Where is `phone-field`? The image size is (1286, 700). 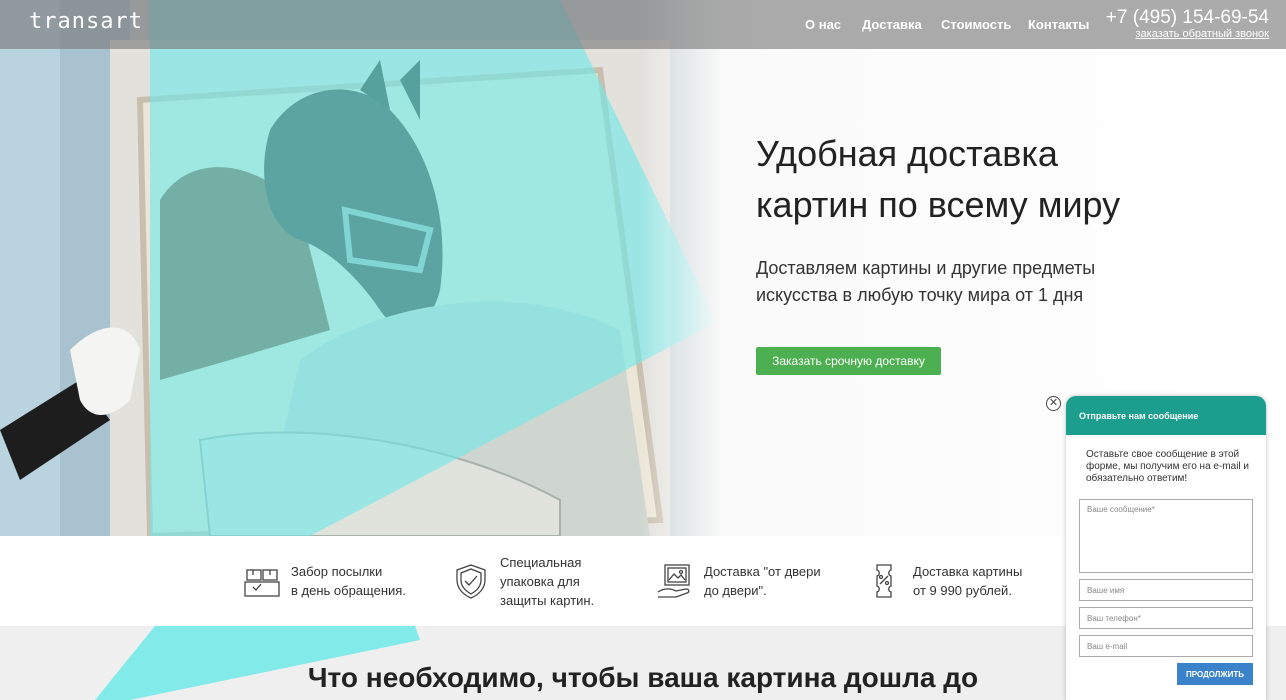 phone-field is located at coordinates (1166, 618).